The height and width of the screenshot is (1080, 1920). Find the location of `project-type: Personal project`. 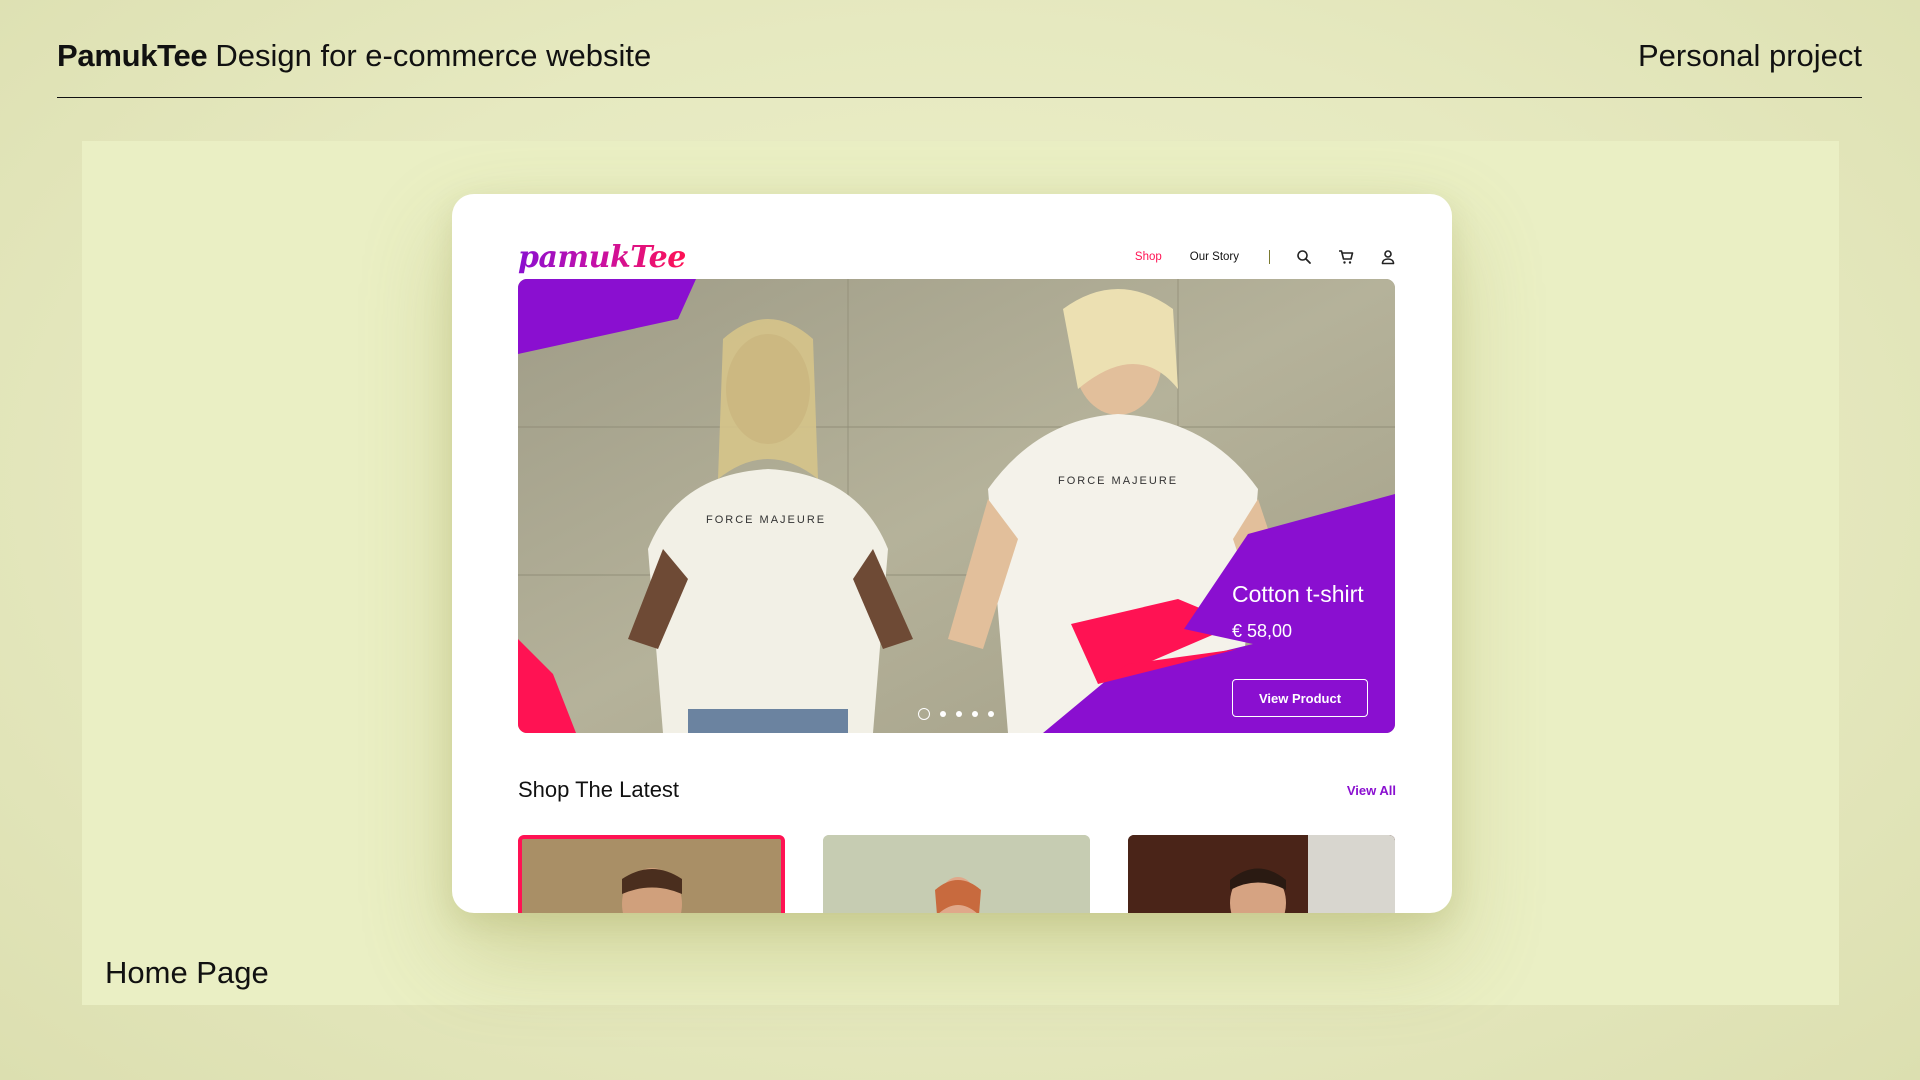

project-type: Personal project is located at coordinates (1749, 55).